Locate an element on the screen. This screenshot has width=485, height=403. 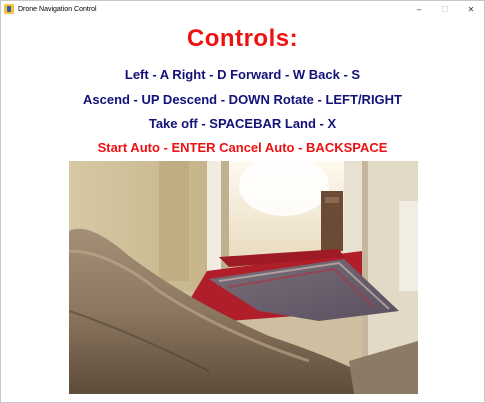
title-bar: Drone Navigation Control – ☐ ✕ is located at coordinates (242, 9).